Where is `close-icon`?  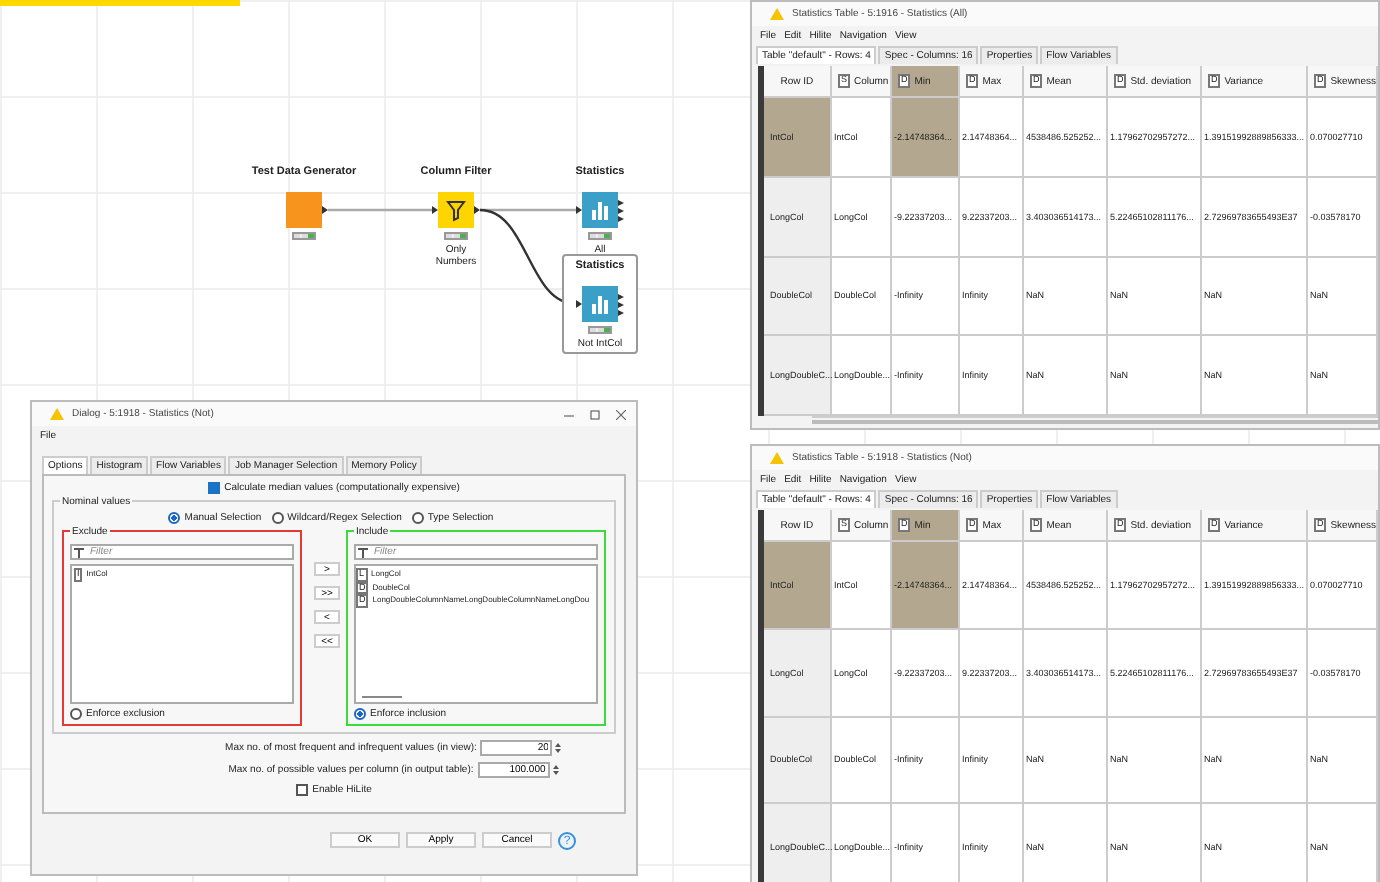
close-icon is located at coordinates (621, 414).